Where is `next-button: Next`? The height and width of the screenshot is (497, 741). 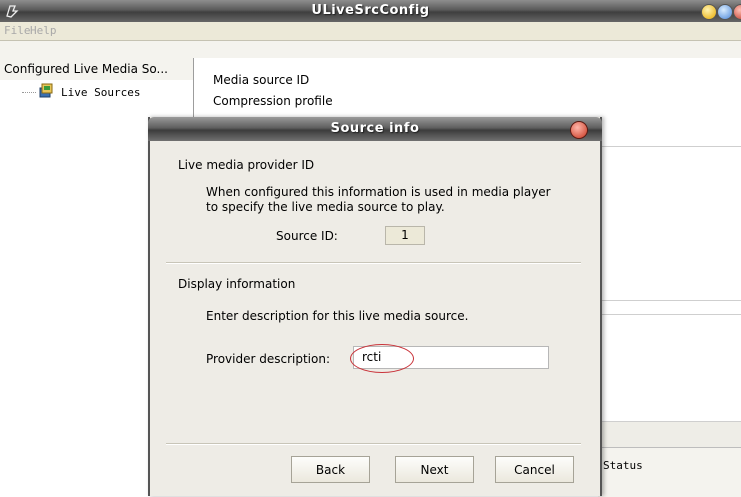 next-button: Next is located at coordinates (434, 469).